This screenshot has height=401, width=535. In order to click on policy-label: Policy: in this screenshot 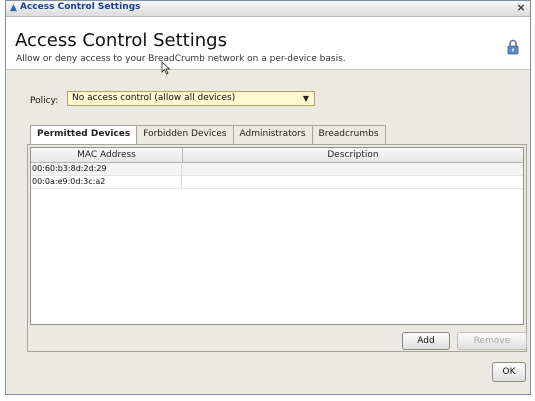, I will do `click(44, 101)`.